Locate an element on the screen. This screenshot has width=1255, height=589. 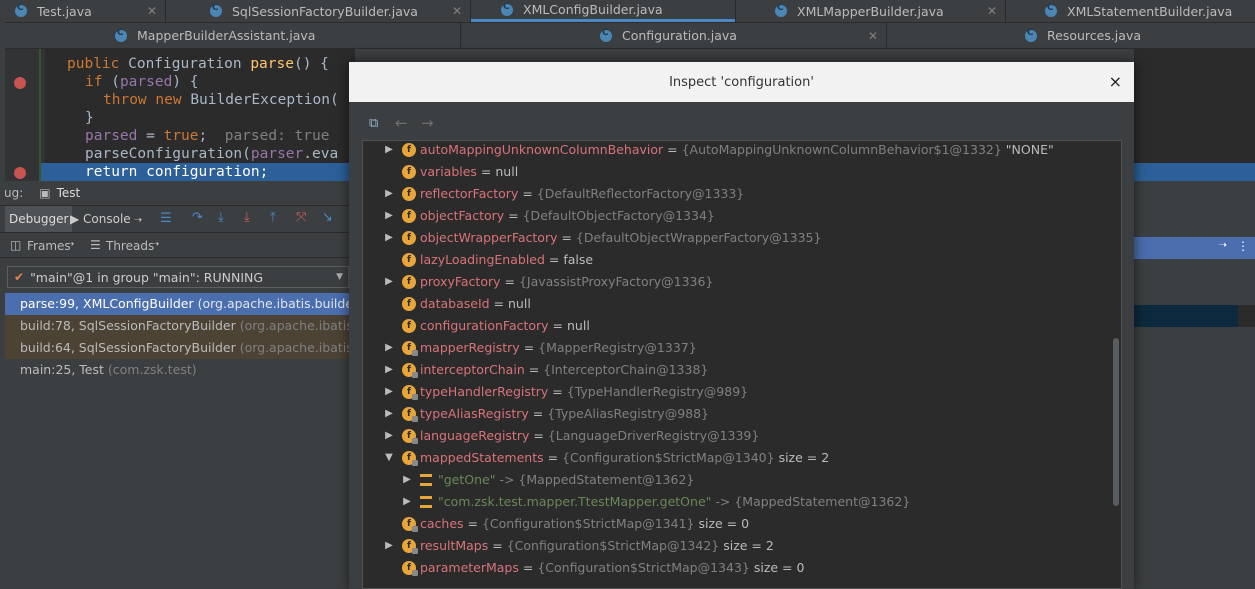
drop-frame-icon: ⤧ is located at coordinates (301, 217).